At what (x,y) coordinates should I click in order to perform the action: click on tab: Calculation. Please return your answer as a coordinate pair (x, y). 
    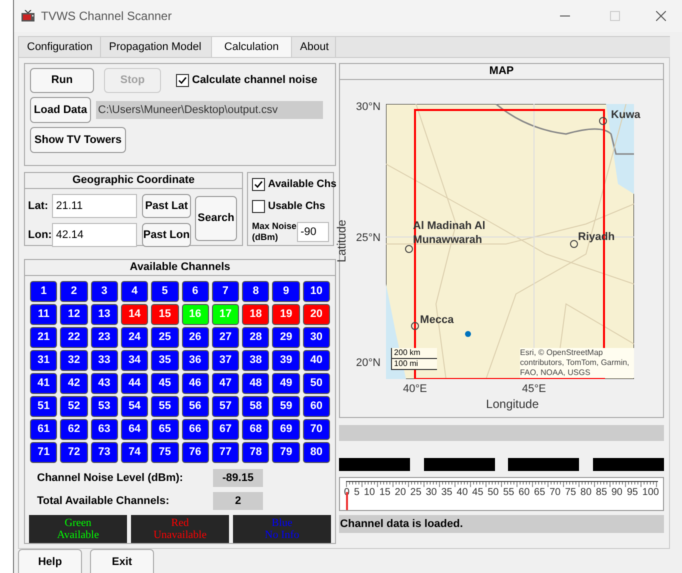
    Looking at the image, I should click on (252, 47).